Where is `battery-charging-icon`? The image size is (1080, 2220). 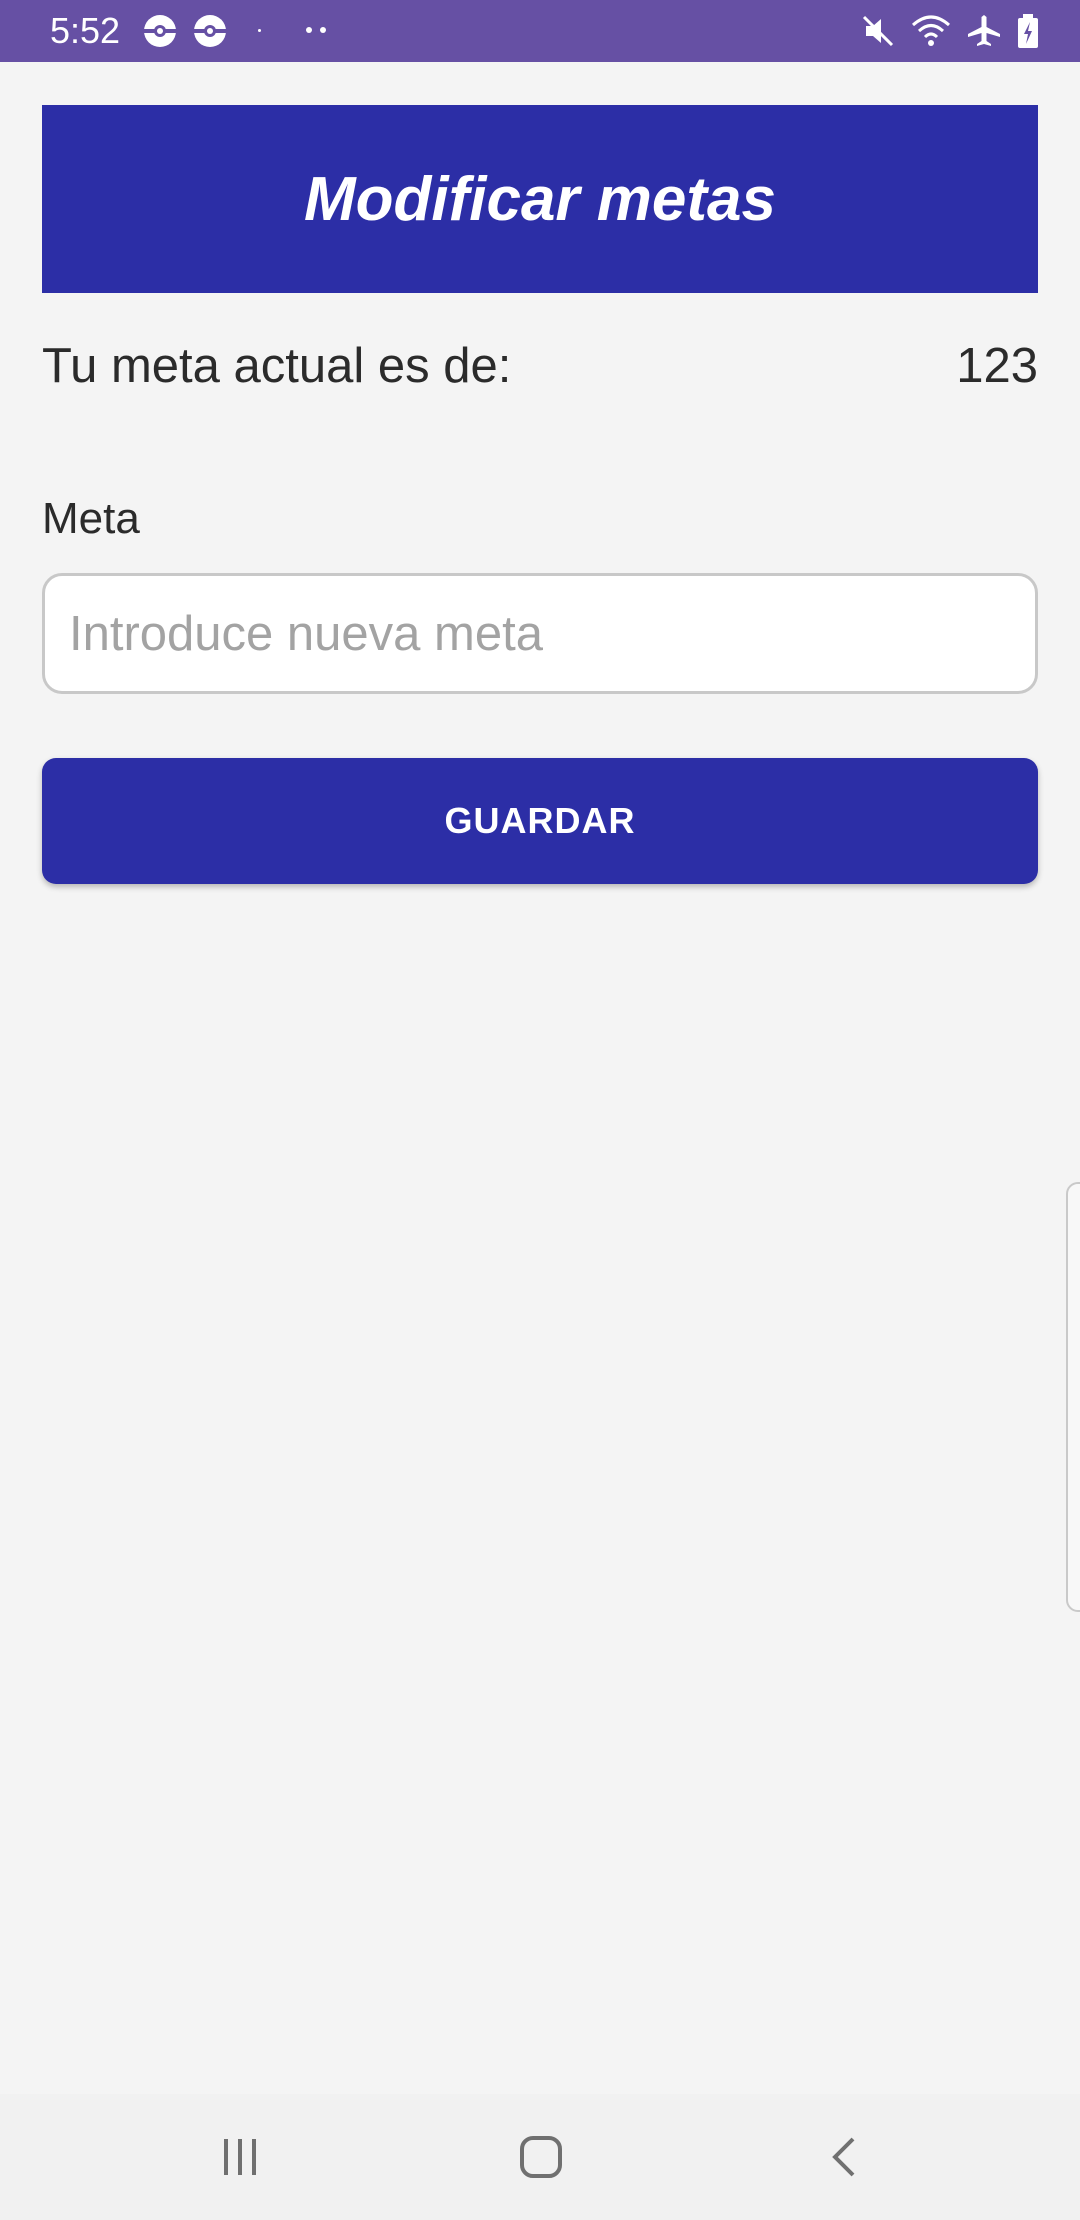
battery-charging-icon is located at coordinates (1028, 31).